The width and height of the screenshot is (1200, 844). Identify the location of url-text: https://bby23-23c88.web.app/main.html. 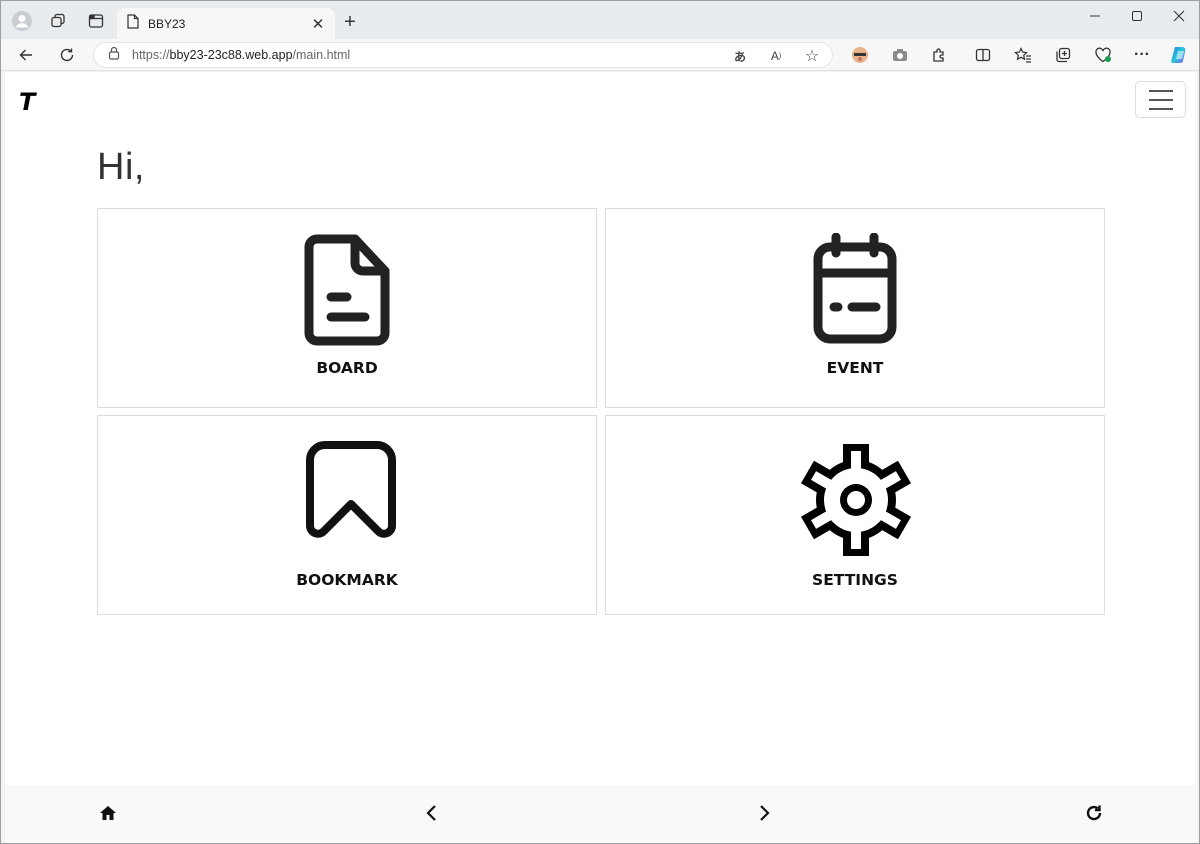
(241, 55).